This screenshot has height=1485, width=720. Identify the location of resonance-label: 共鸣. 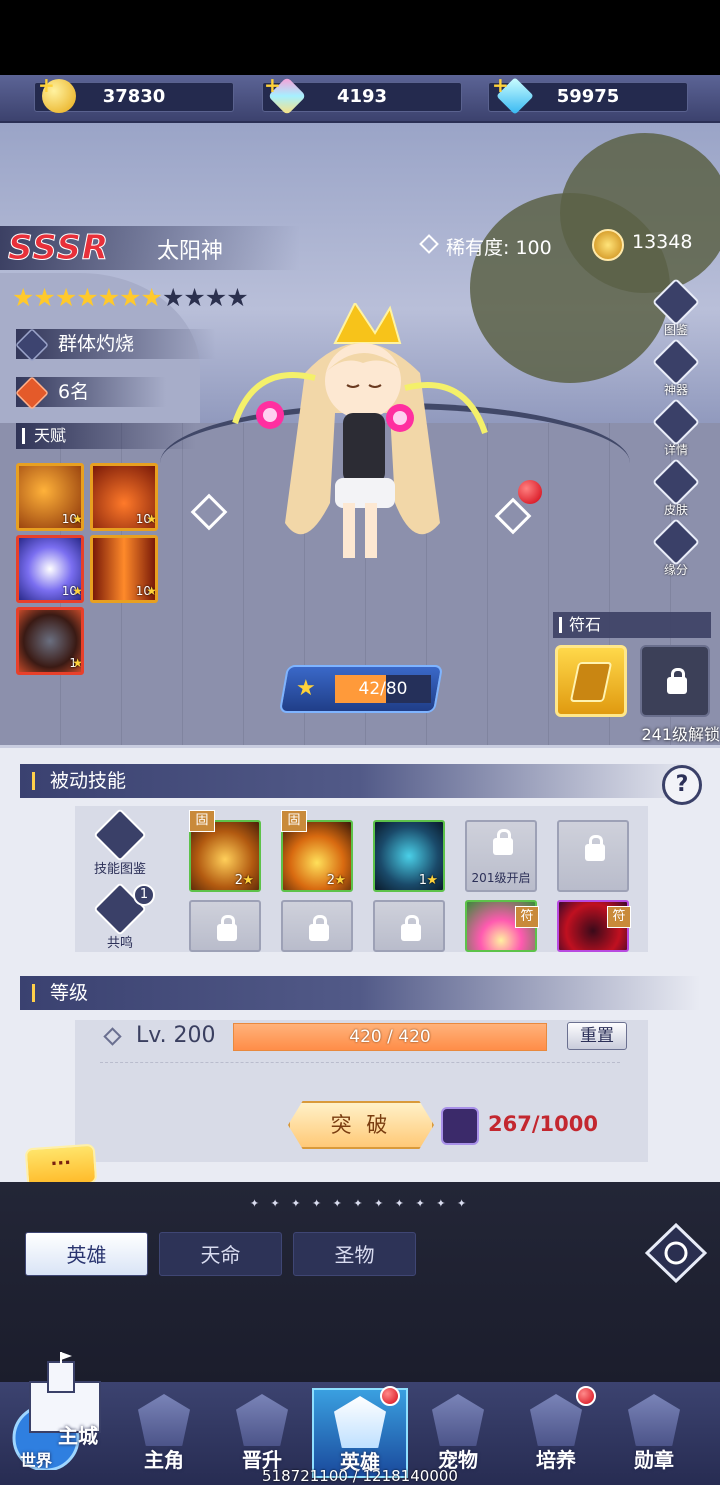
(119, 943).